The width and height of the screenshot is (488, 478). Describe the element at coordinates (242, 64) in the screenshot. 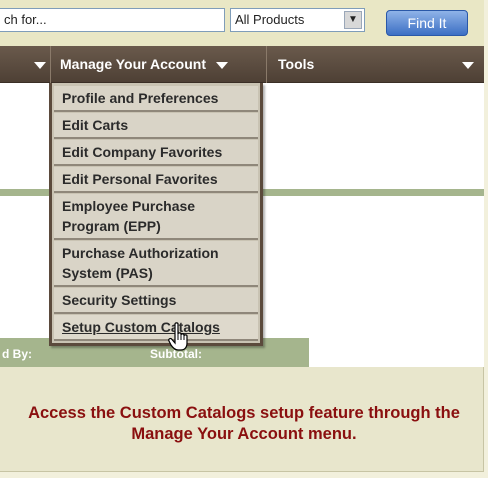

I see `main-nav: Manage Your Account Tools` at that location.